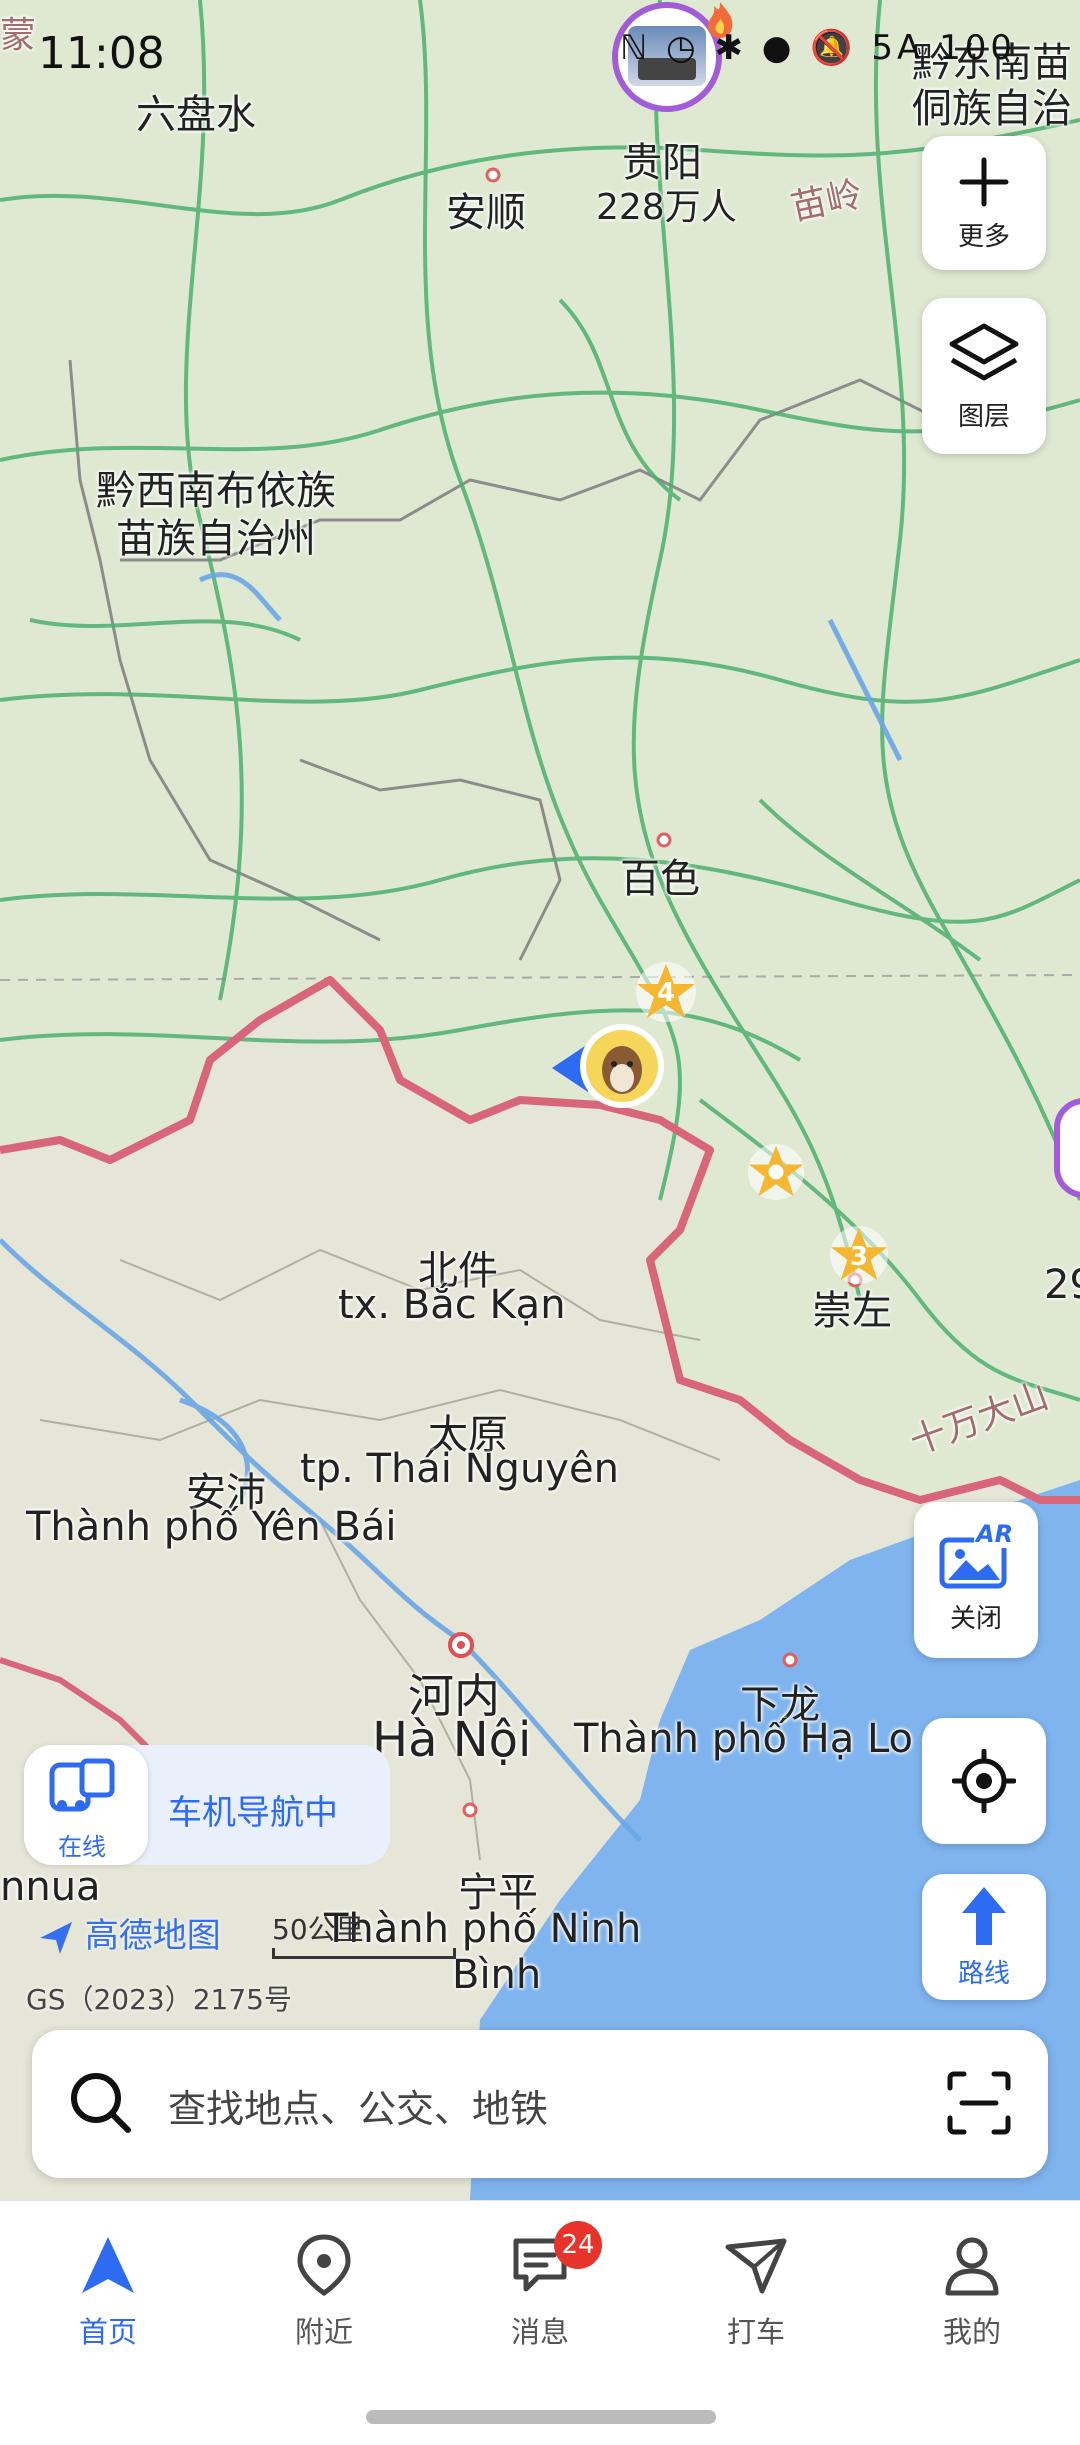 The width and height of the screenshot is (1080, 2445). I want to click on taxi-icon, so click(756, 2266).